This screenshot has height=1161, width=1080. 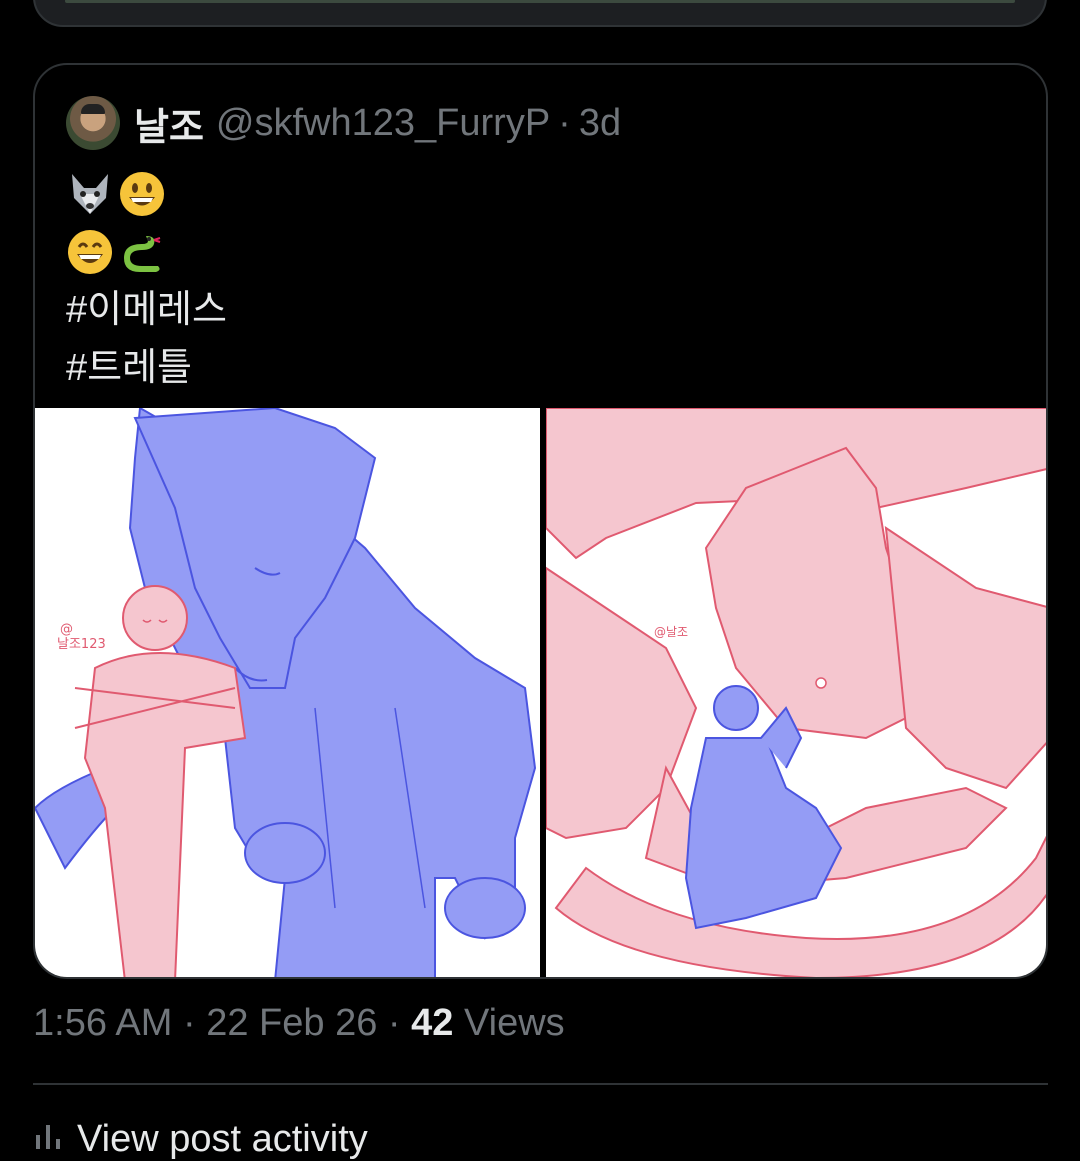 I want to click on grinning-face-emoji-icon, so click(x=142, y=194).